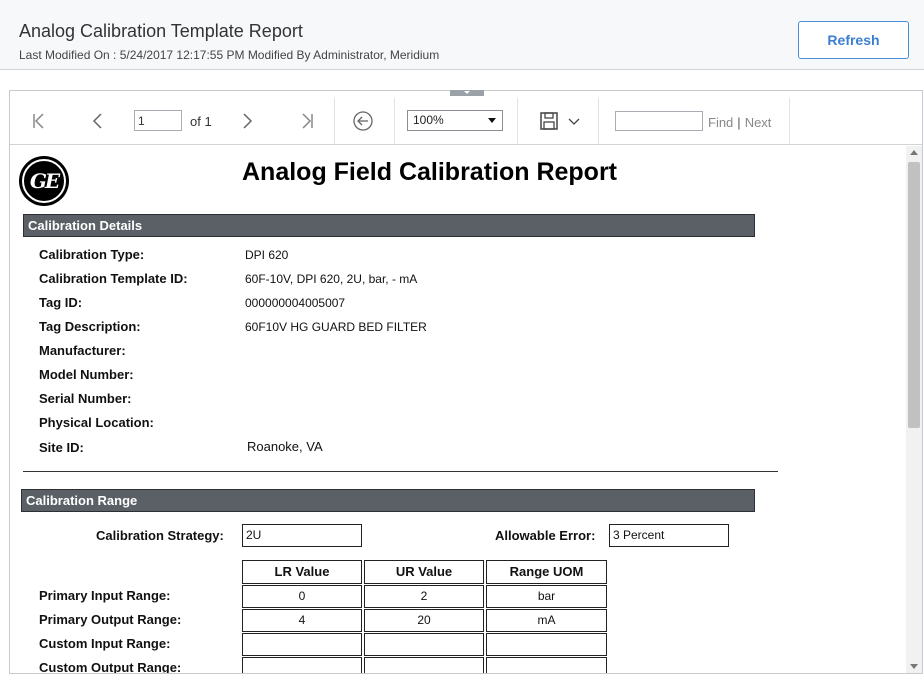 The width and height of the screenshot is (924, 674). I want to click on range-cell: 0, so click(302, 596).